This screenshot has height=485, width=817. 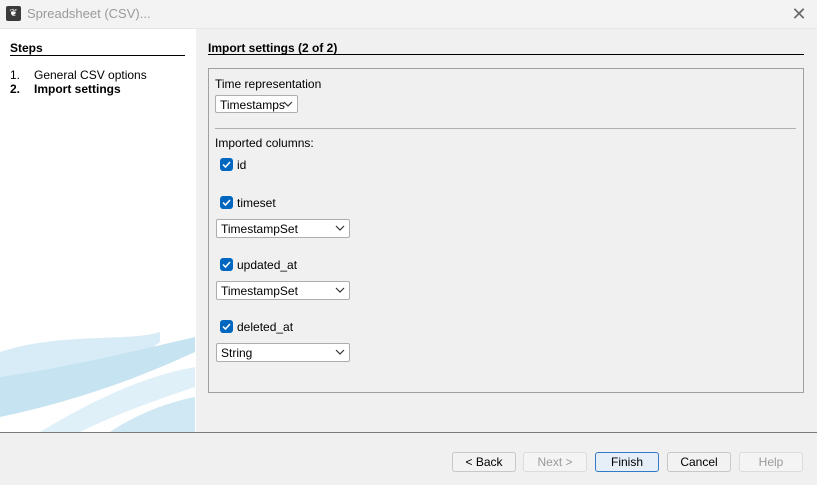 What do you see at coordinates (699, 462) in the screenshot?
I see `cancel-button: Cancel` at bounding box center [699, 462].